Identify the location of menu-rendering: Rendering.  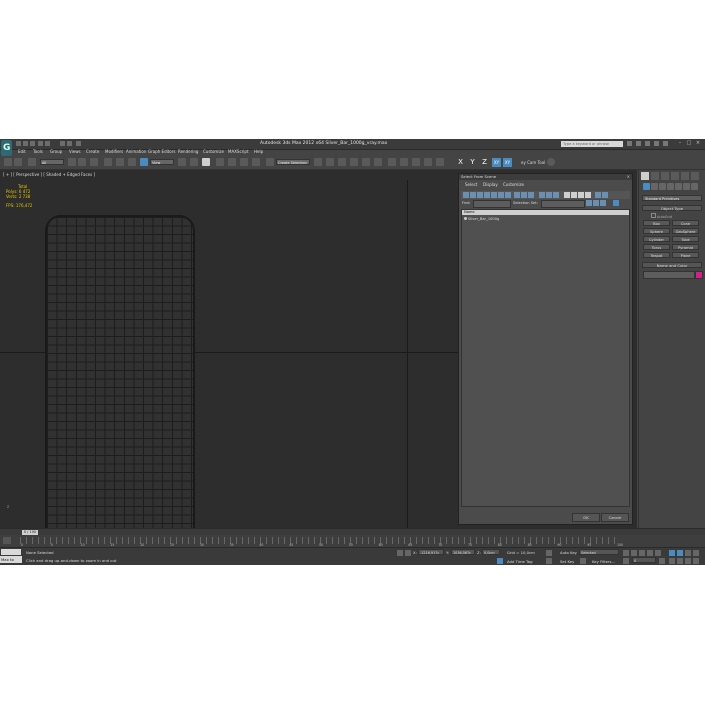
(188, 151).